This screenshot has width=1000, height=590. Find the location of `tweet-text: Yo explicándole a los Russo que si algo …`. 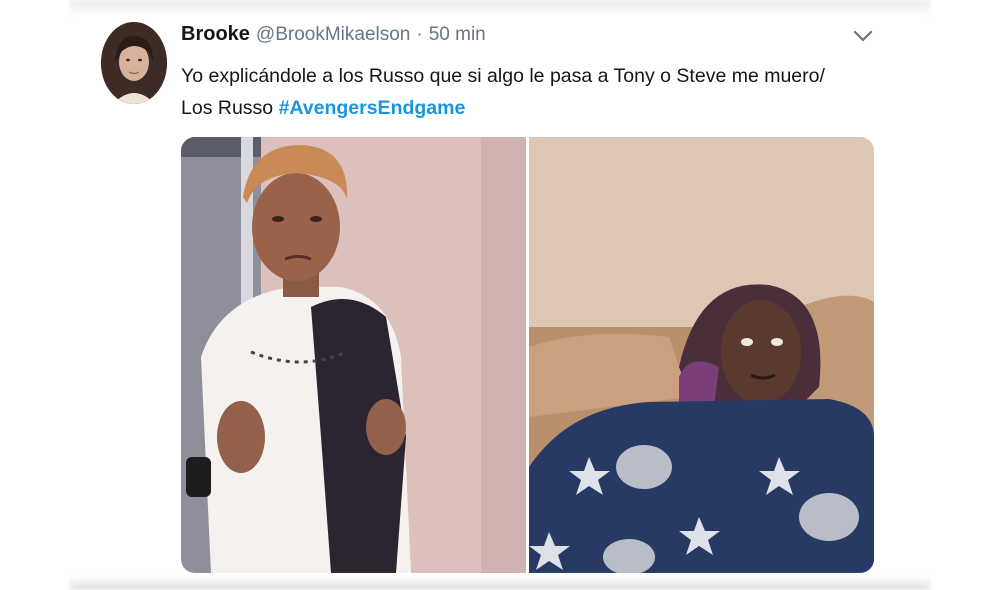

tweet-text: Yo explicándole a los Russo que si algo … is located at coordinates (521, 92).